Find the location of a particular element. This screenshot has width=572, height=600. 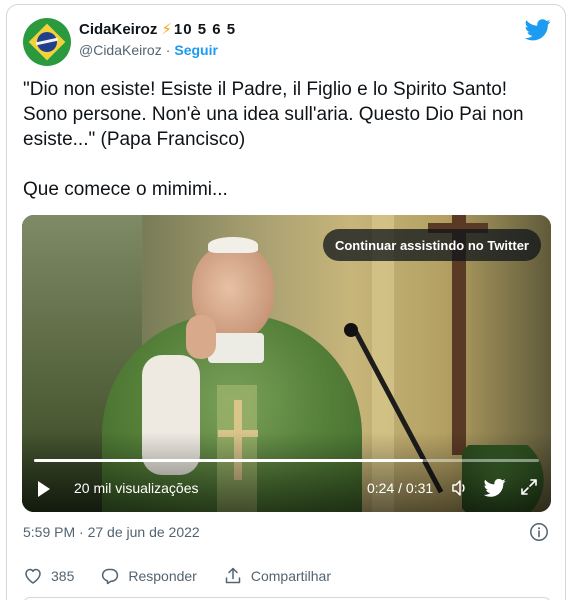

video-time: 0:24 / 0:31 is located at coordinates (400, 488).